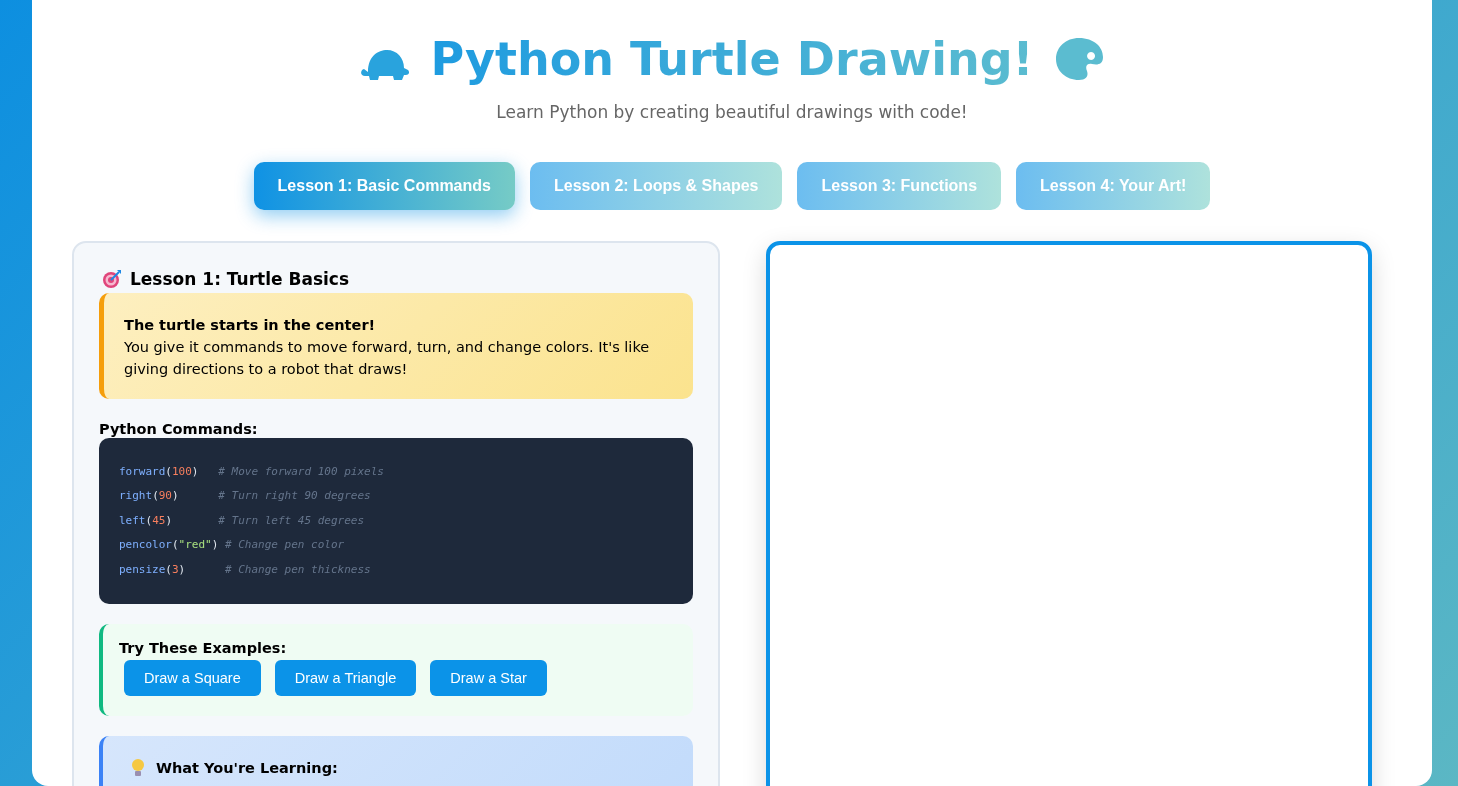 The image size is (1458, 786). What do you see at coordinates (384, 186) in the screenshot?
I see `lesson-tab: Lesson 1: Basic Commands` at bounding box center [384, 186].